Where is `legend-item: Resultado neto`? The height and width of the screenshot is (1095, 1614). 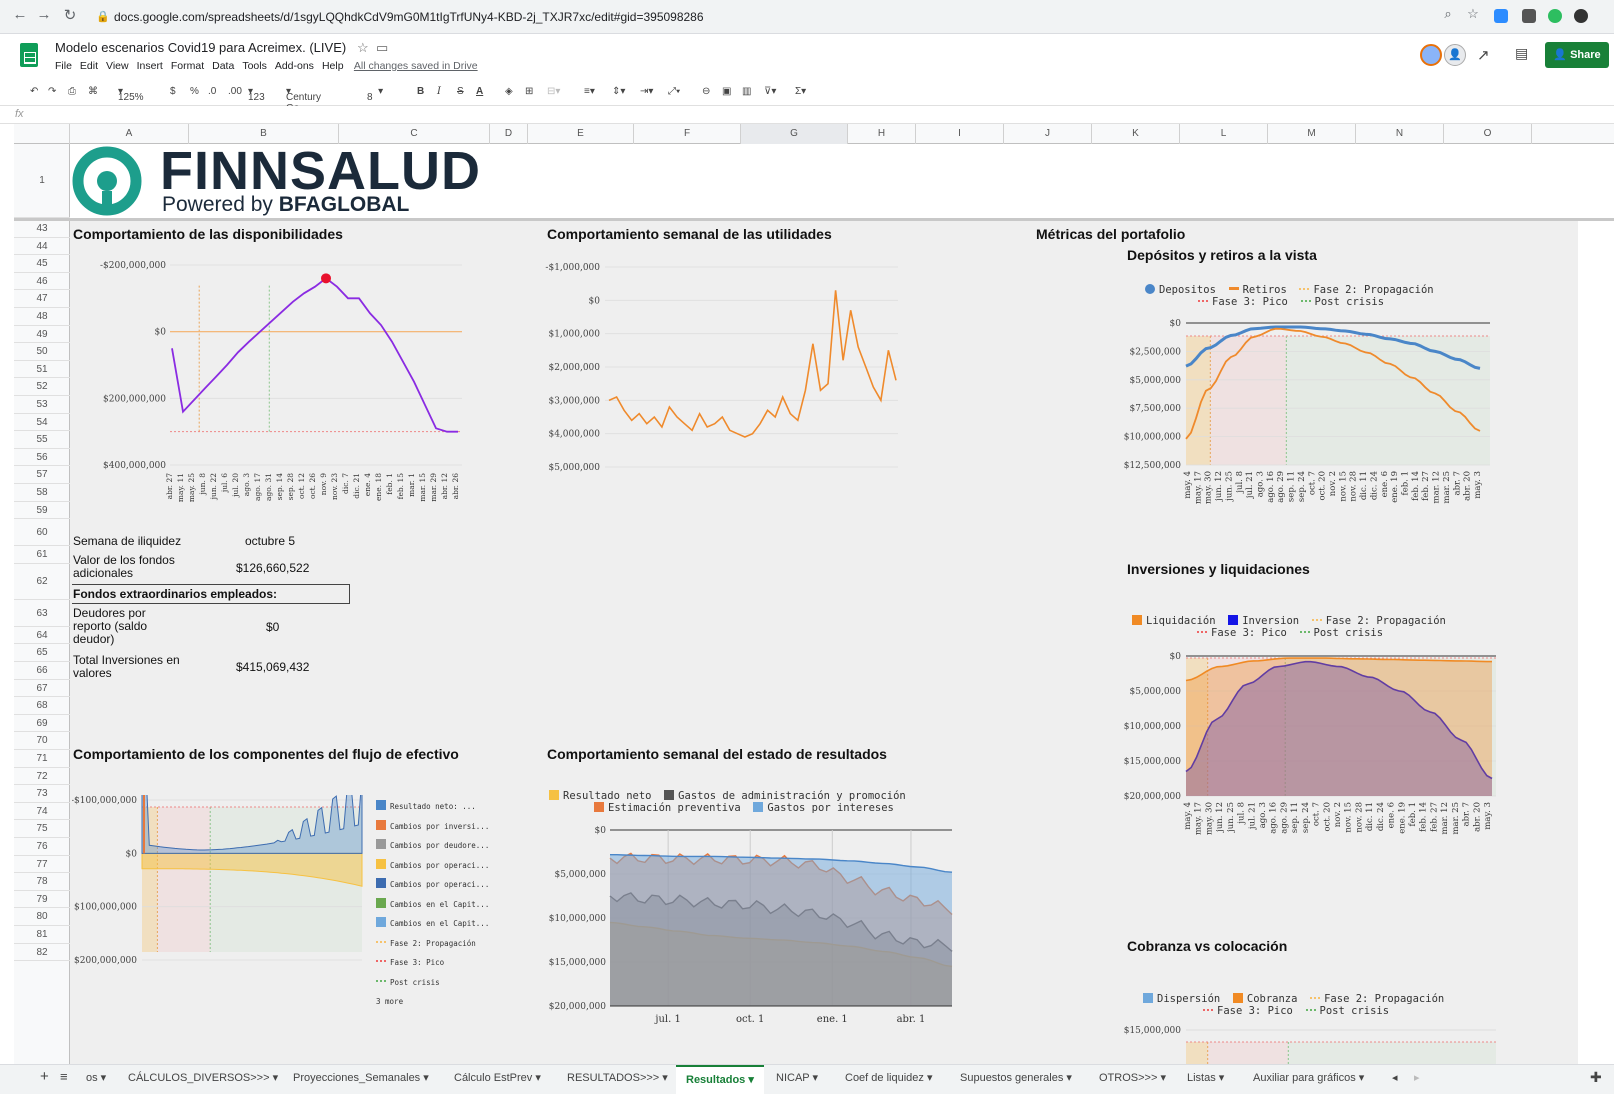
legend-item: Resultado neto is located at coordinates (600, 796).